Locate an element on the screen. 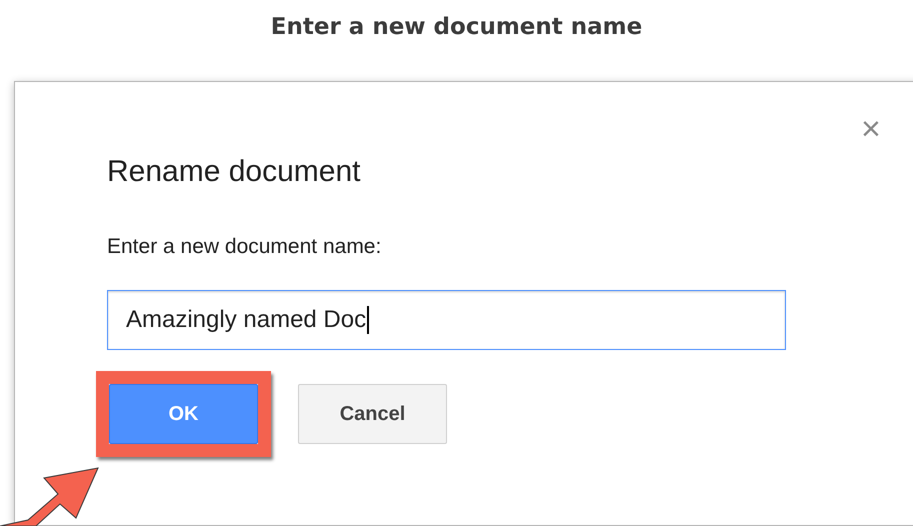 The height and width of the screenshot is (526, 913). cancel-button: Cancel is located at coordinates (372, 414).